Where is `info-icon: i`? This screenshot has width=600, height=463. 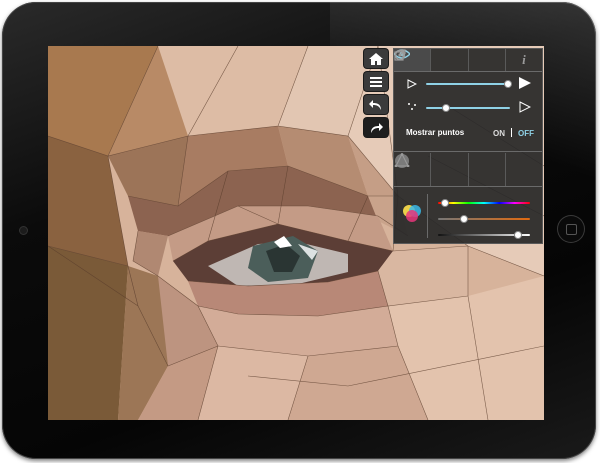
info-icon: i is located at coordinates (524, 59).